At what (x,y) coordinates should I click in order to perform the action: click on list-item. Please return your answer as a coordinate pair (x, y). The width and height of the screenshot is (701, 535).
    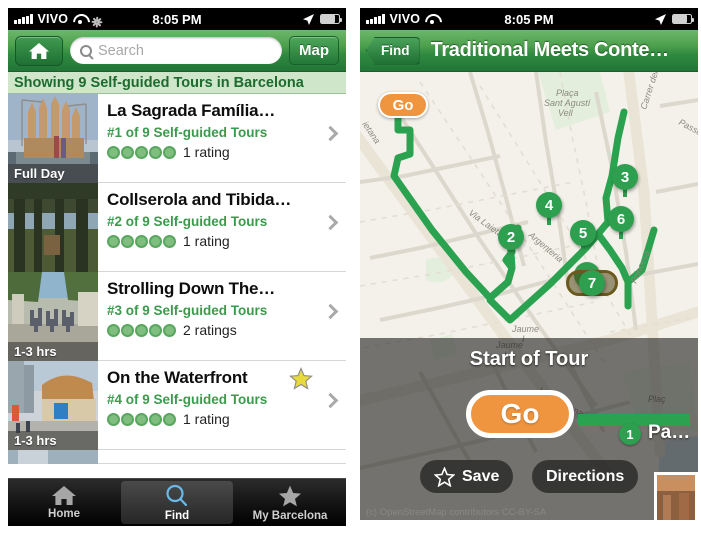
    Looking at the image, I should click on (177, 457).